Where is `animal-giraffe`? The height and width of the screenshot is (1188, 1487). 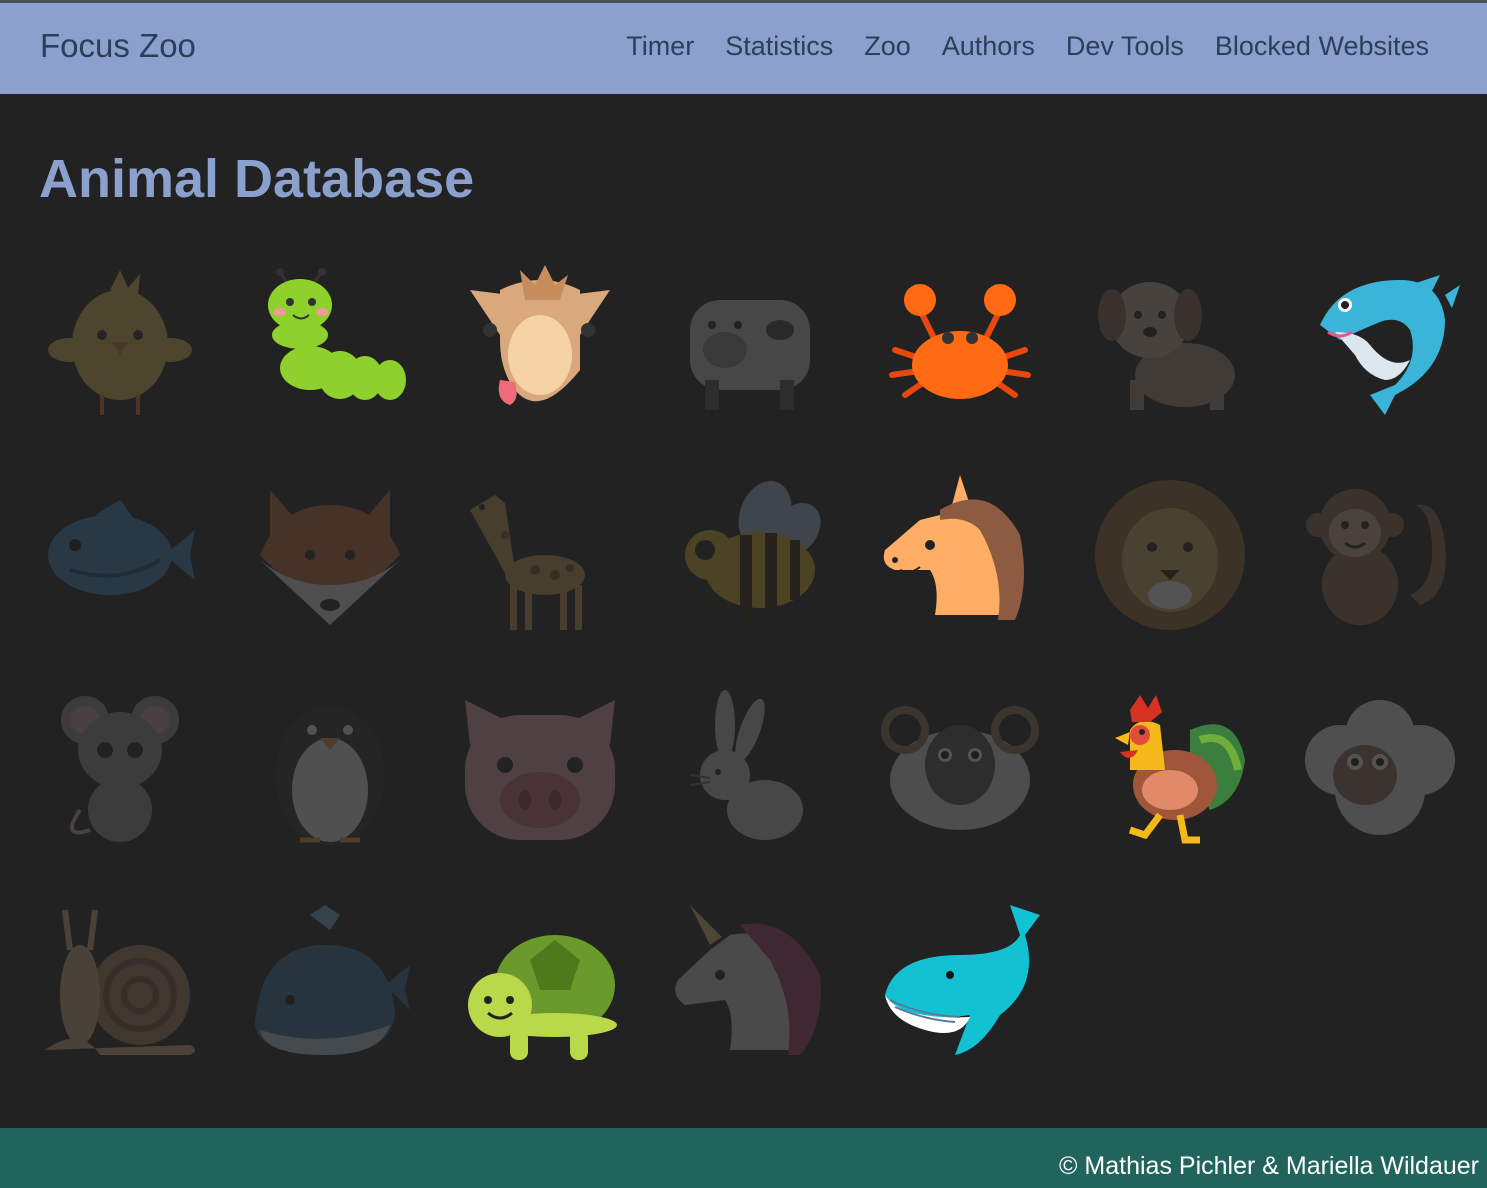
animal-giraffe is located at coordinates (540, 555).